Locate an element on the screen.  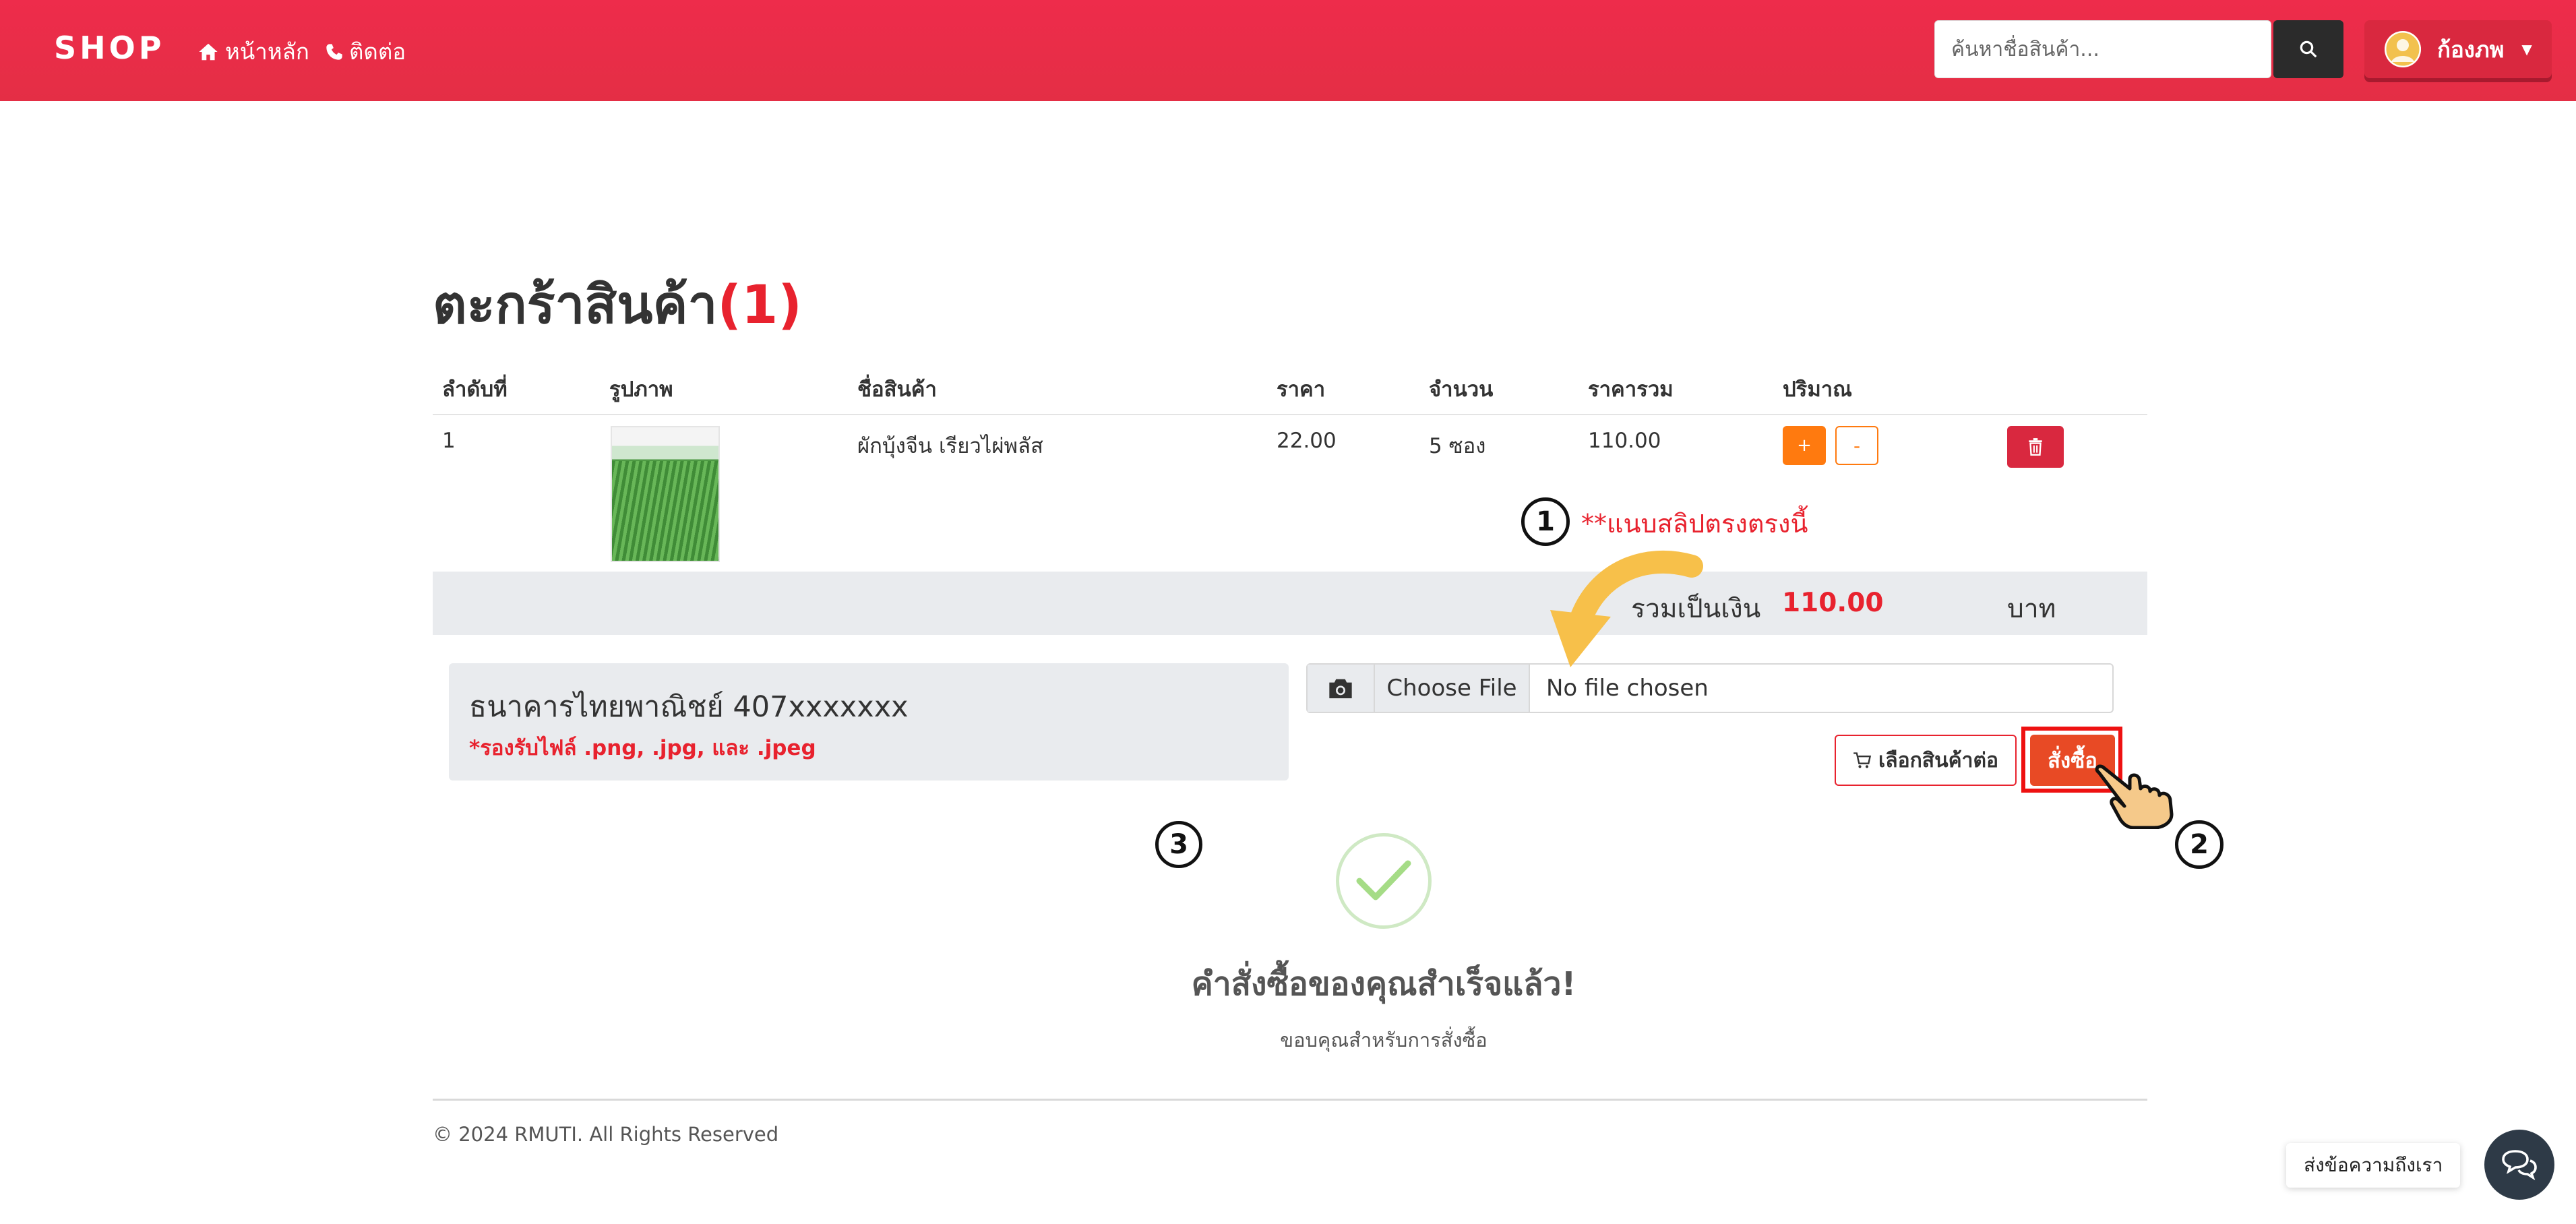
trash-icon is located at coordinates (2036, 447).